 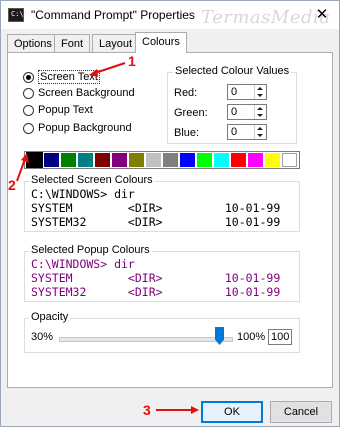 What do you see at coordinates (85, 128) in the screenshot?
I see `radio-label: Popup Background` at bounding box center [85, 128].